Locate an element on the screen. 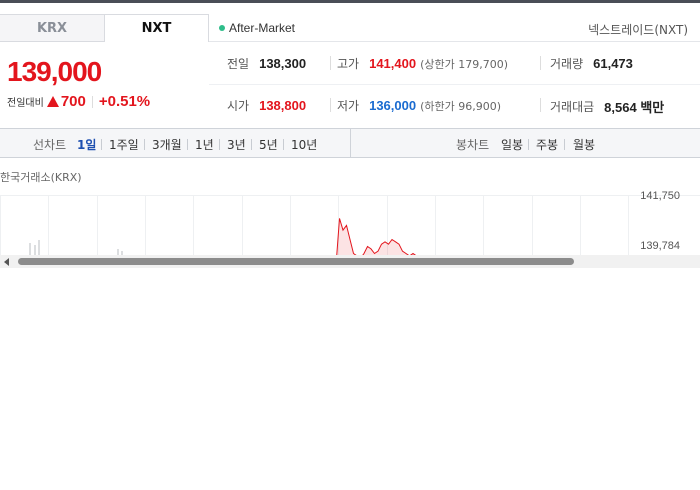 Image resolution: width=700 pixels, height=490 pixels. tab-nxt: NXT is located at coordinates (157, 28).